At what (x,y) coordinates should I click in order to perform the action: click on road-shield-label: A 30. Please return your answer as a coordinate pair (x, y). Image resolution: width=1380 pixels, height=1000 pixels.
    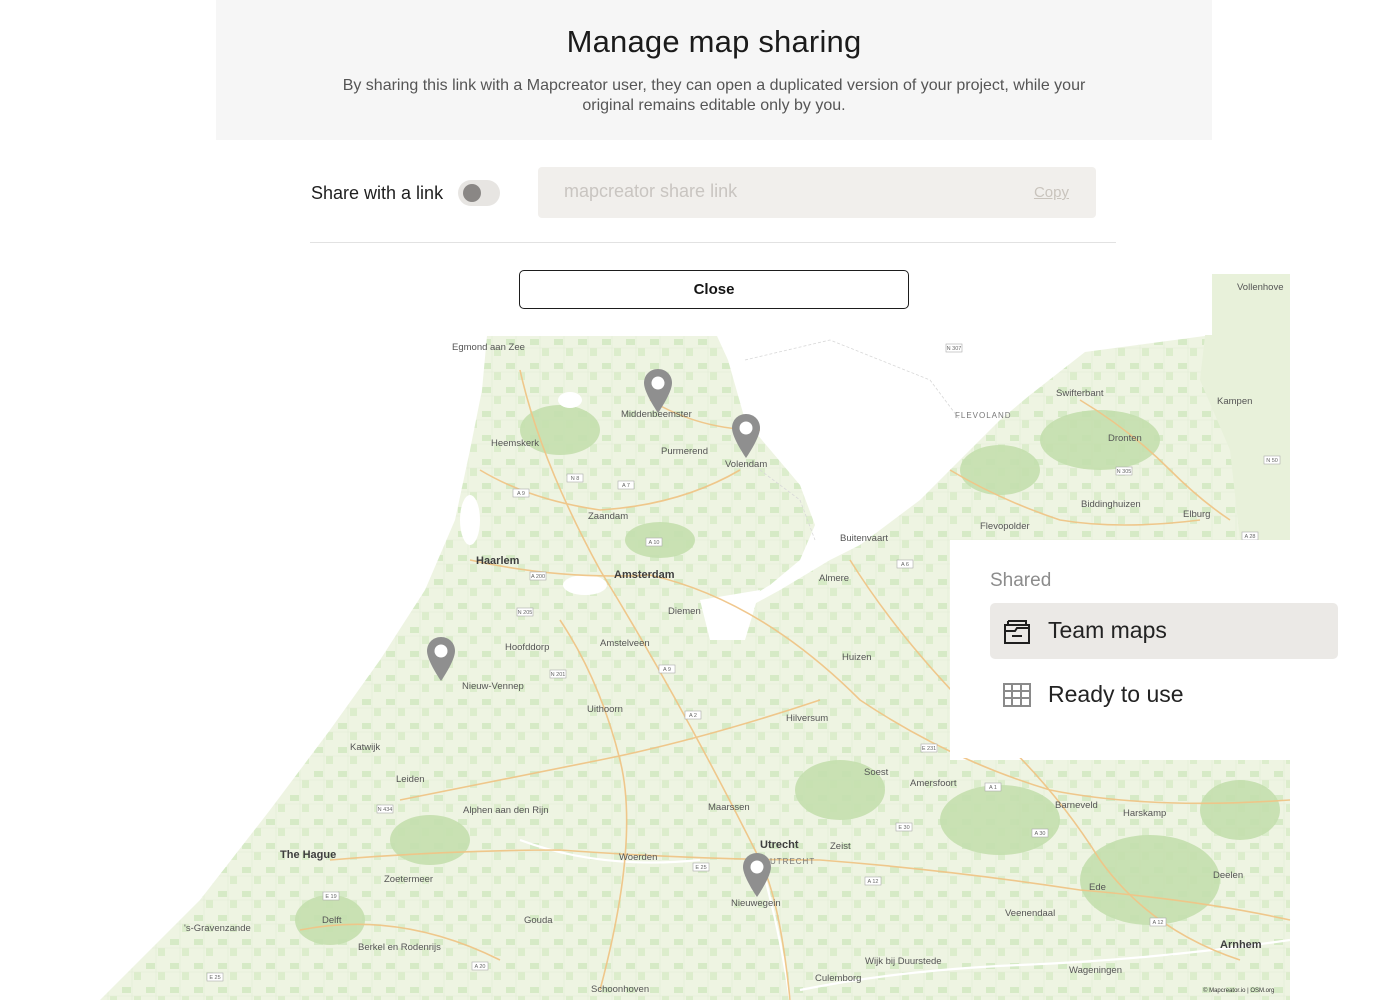
    Looking at the image, I should click on (1039, 834).